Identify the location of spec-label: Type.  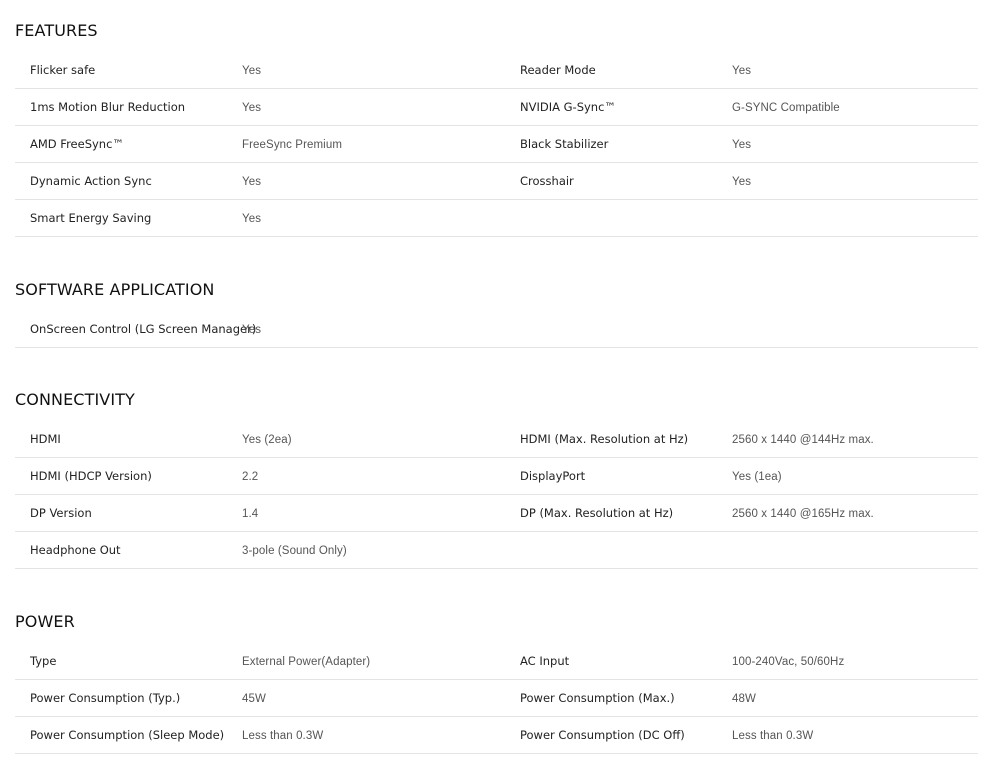
(43, 661).